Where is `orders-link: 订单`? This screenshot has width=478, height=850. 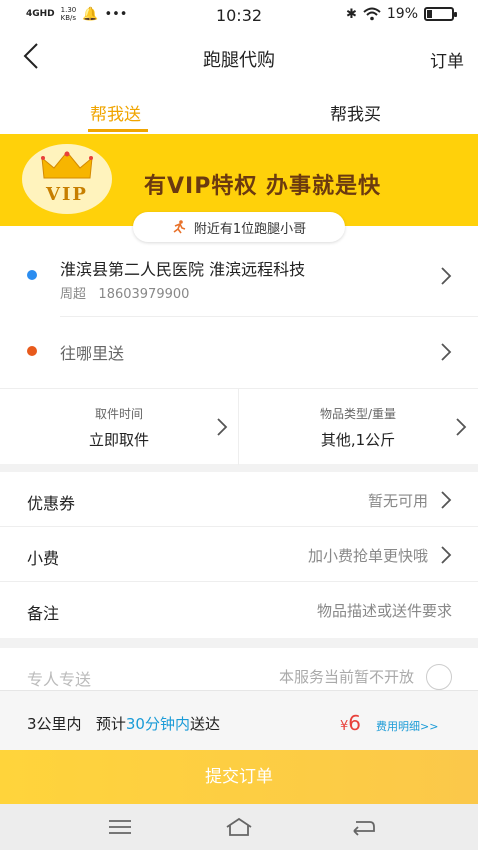 orders-link: 订单 is located at coordinates (447, 59).